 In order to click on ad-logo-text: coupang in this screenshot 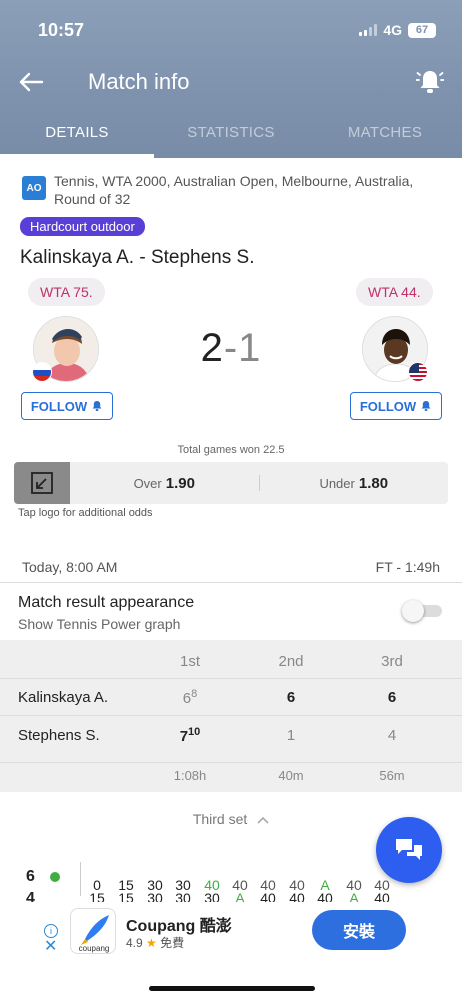, I will do `click(94, 948)`.